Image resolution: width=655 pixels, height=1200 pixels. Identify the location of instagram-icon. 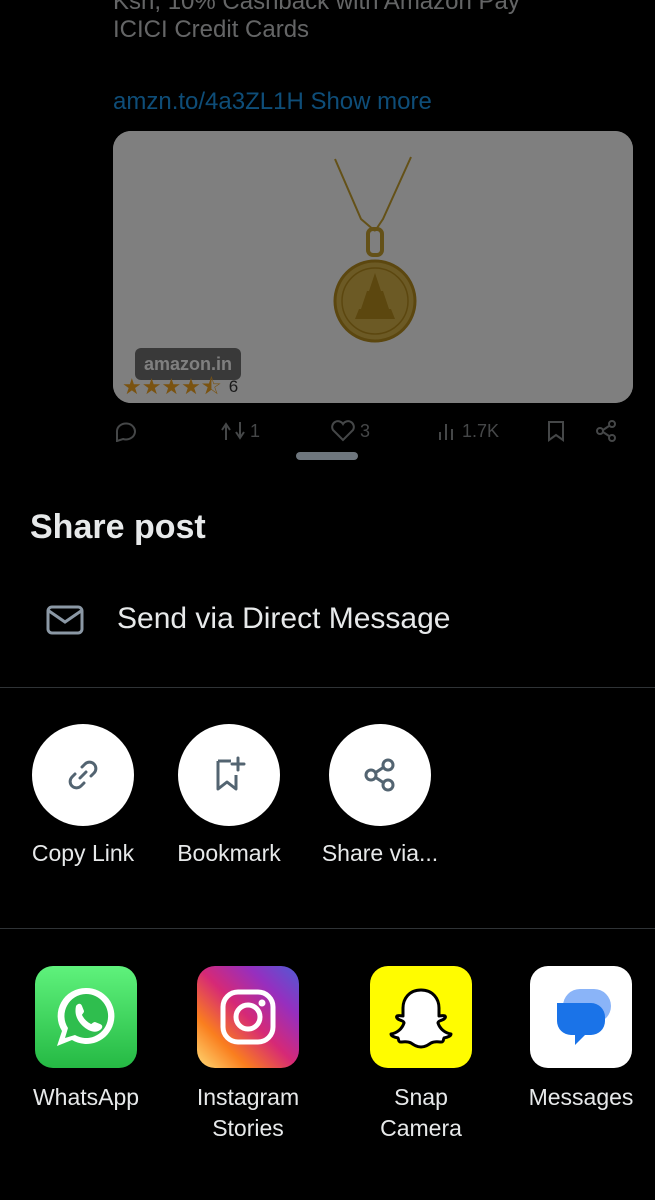
(248, 1017).